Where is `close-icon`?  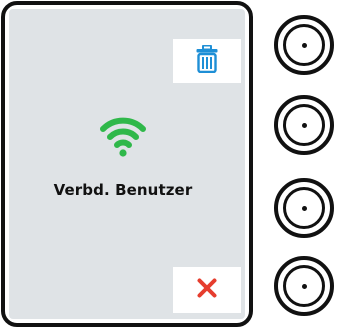 close-icon is located at coordinates (207, 290).